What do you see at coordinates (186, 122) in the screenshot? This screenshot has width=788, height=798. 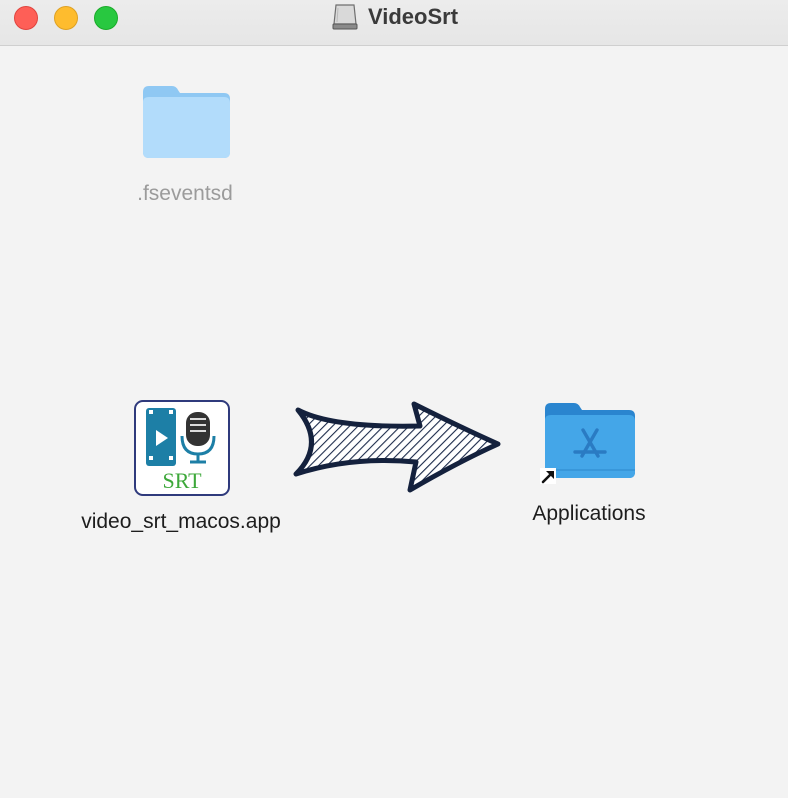 I see `folder-icon` at bounding box center [186, 122].